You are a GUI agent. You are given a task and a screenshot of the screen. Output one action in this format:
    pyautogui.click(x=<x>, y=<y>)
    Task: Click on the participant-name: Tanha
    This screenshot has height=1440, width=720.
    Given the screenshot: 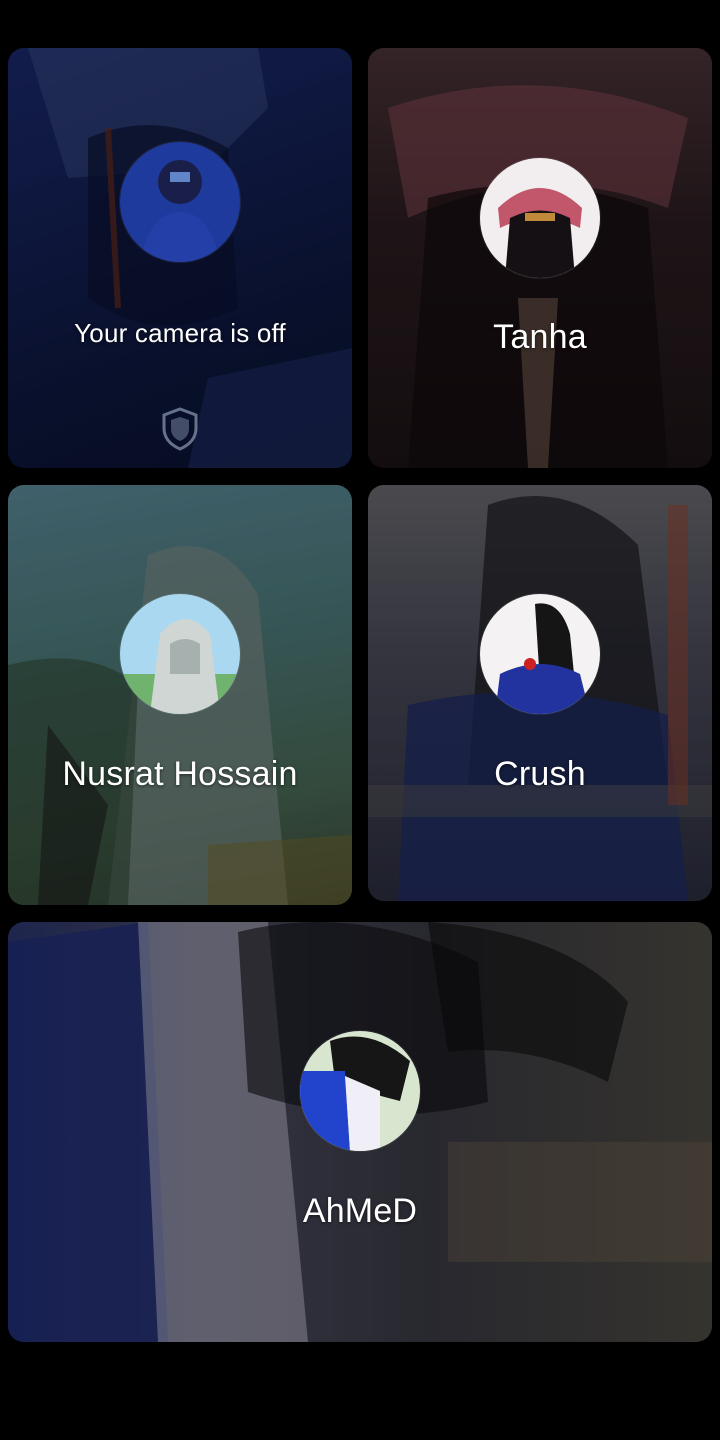 What is the action you would take?
    pyautogui.click(x=540, y=337)
    